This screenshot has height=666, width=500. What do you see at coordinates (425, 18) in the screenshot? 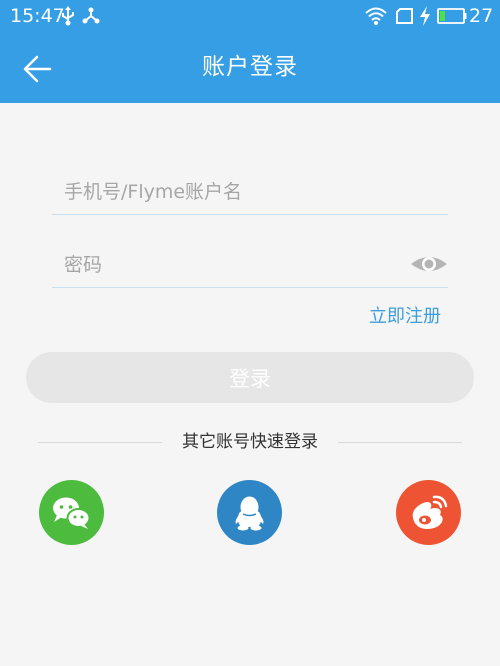
I see `charging-icon` at bounding box center [425, 18].